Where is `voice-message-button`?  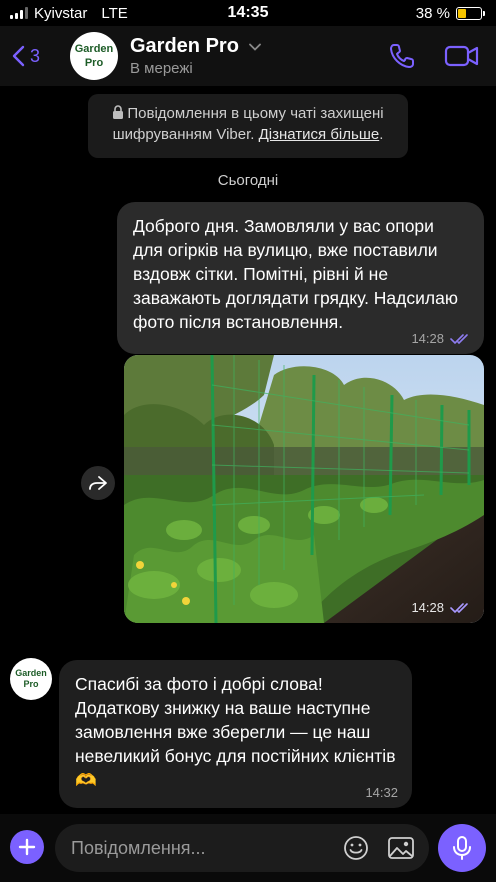 voice-message-button is located at coordinates (462, 848).